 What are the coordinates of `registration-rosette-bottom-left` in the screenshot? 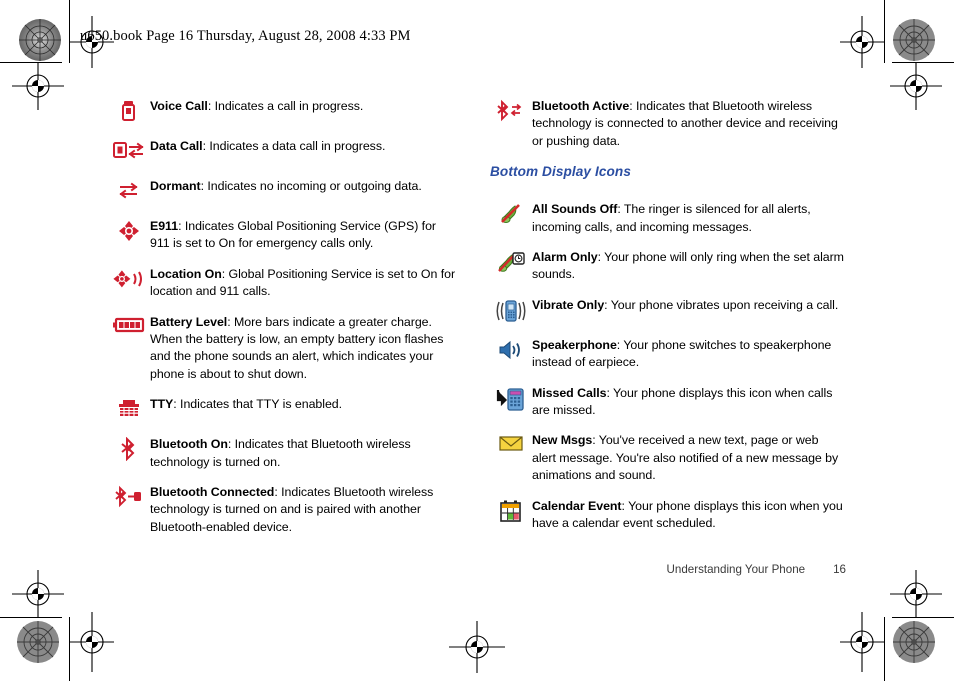 It's located at (38, 642).